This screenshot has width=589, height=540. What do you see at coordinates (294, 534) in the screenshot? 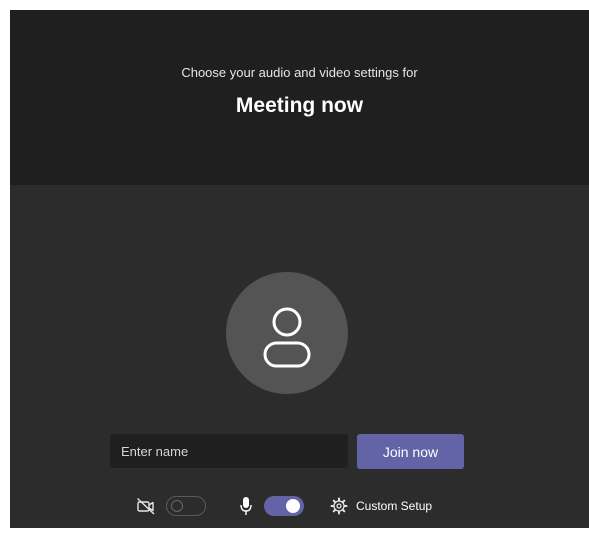
I see `bottom-edge` at bounding box center [294, 534].